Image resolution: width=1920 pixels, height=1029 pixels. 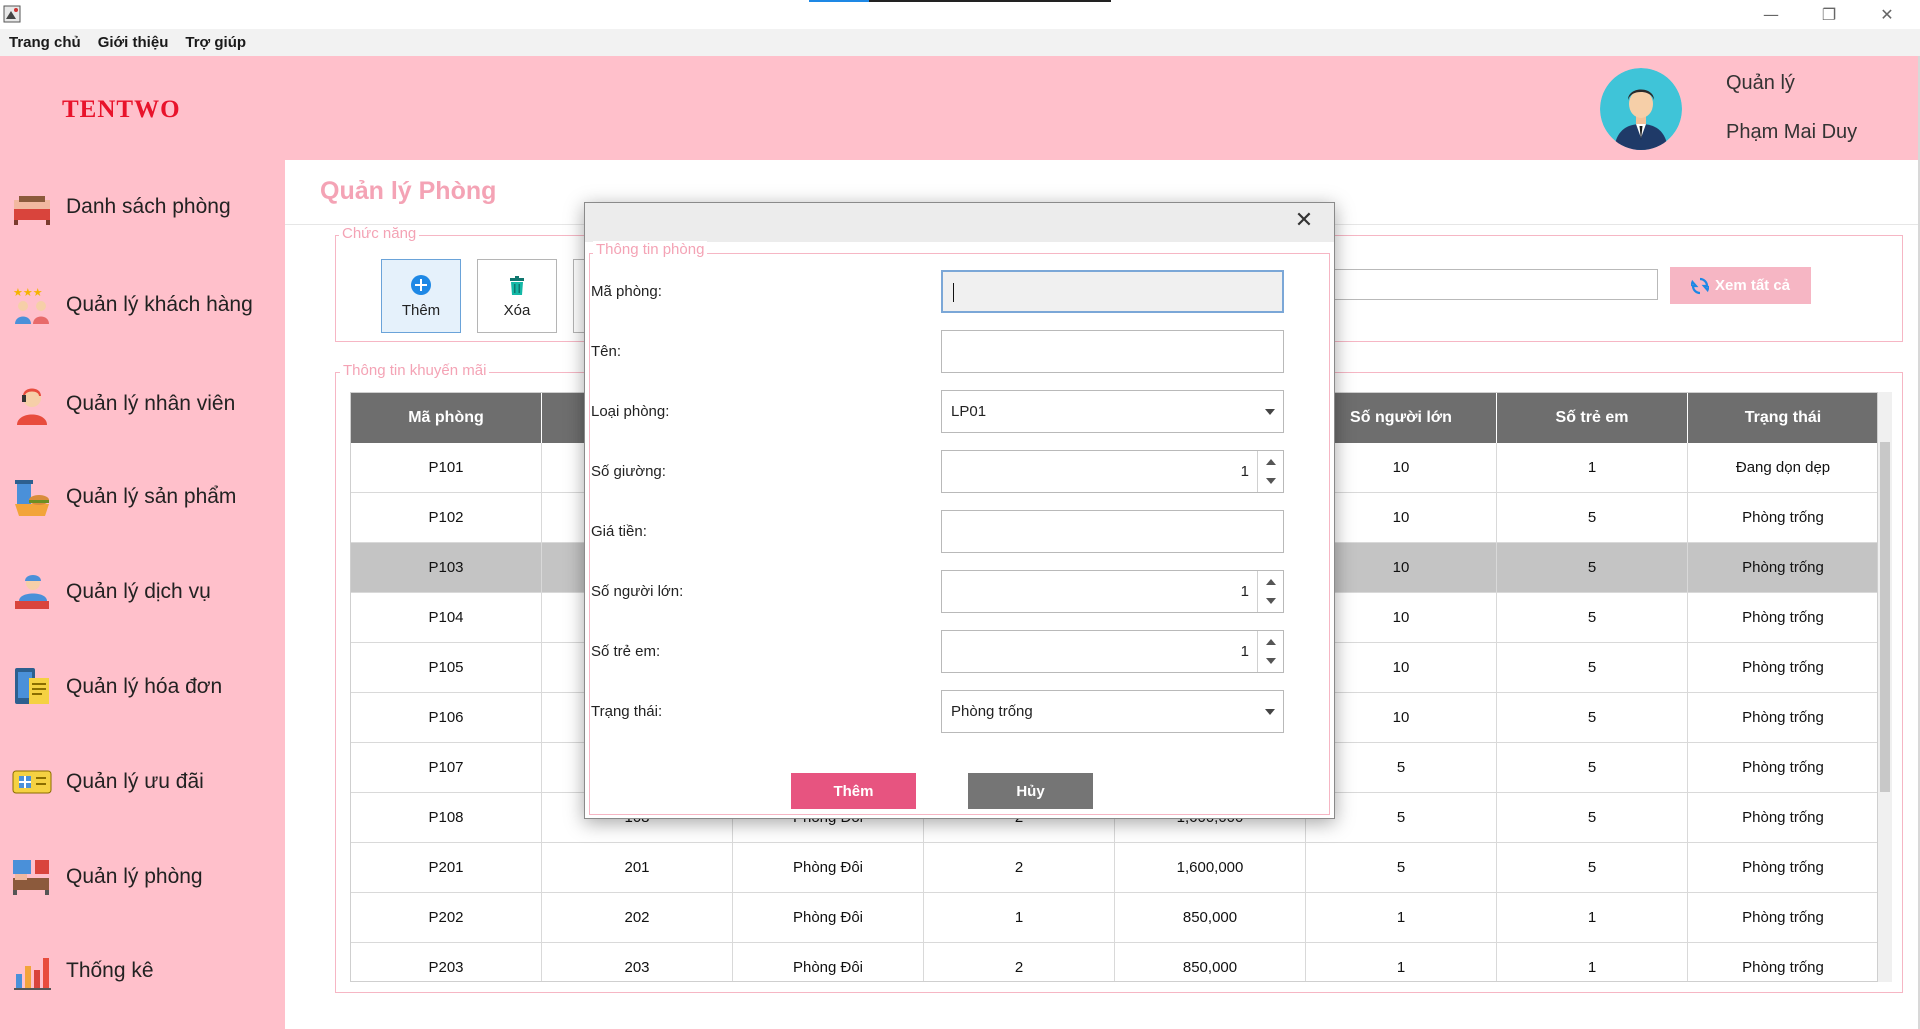 I want to click on view-all-button: Xem tất cả, so click(x=1740, y=285).